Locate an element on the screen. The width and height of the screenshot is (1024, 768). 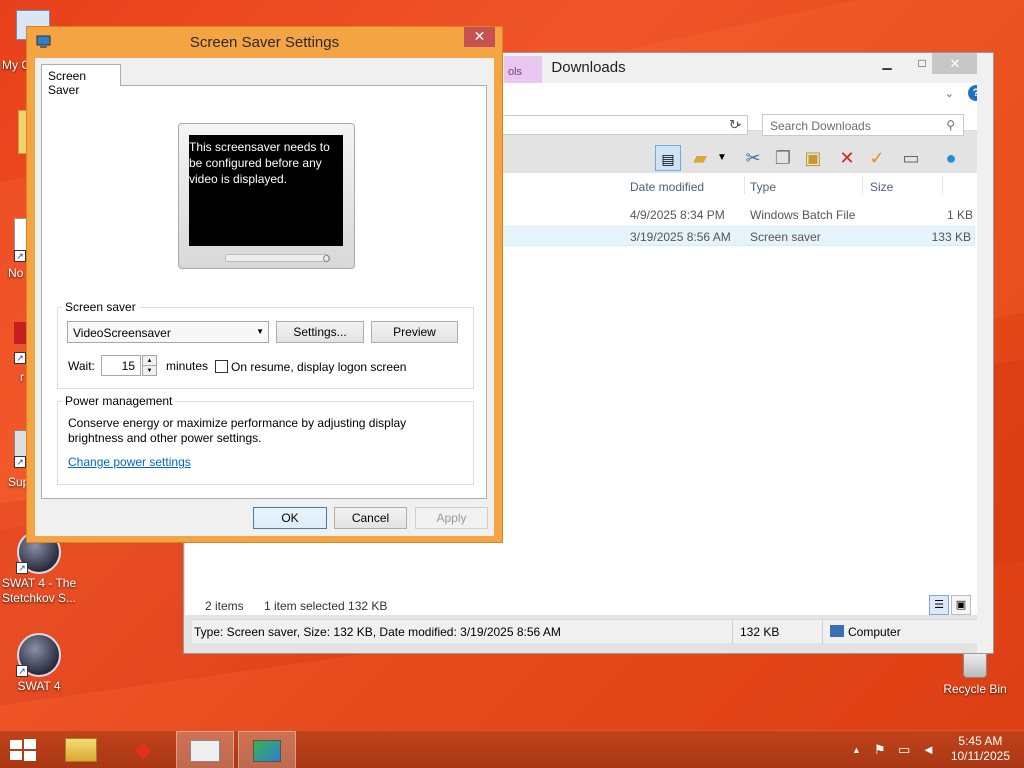
search-icon: ⚲ is located at coordinates (950, 125).